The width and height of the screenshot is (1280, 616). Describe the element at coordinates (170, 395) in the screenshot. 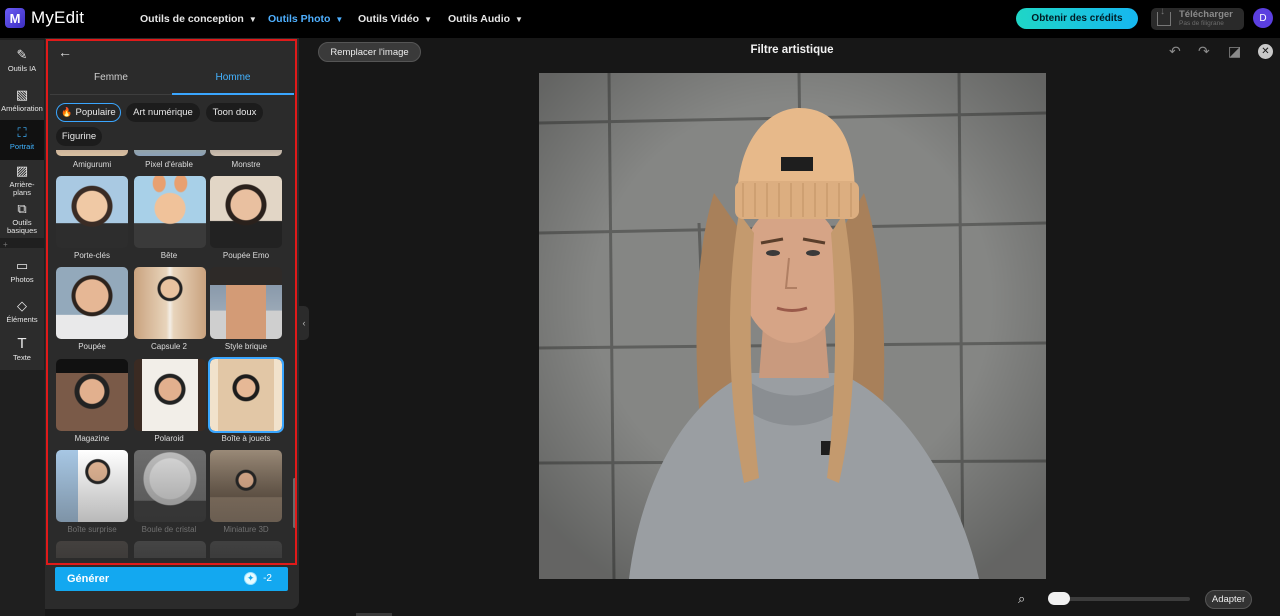

I see `style-thumb-polaroid` at that location.